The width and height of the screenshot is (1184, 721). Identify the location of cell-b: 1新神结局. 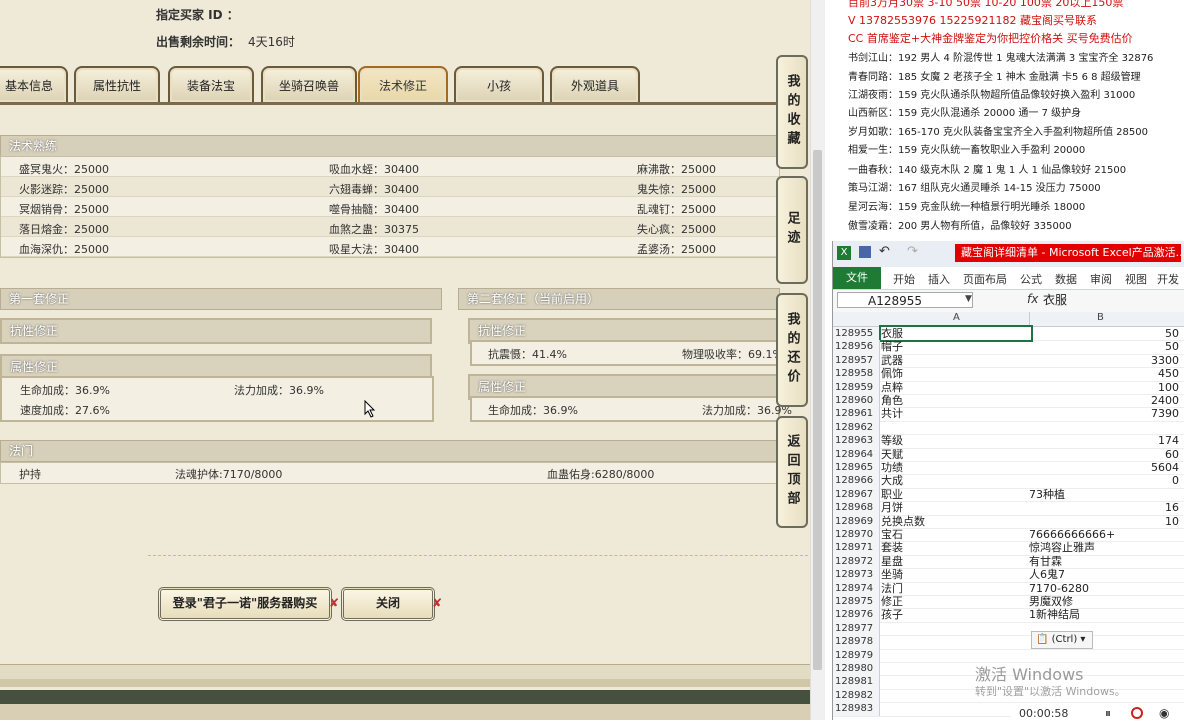
(1104, 614).